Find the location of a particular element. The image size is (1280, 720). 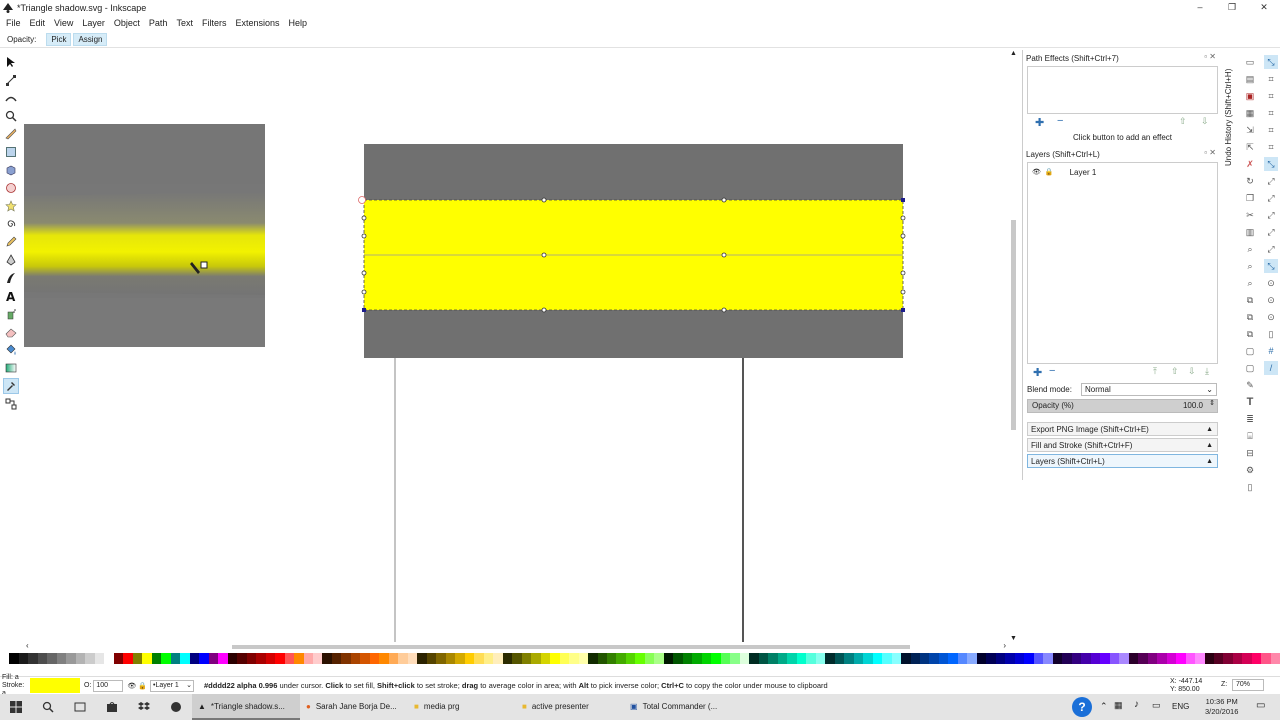

ungroup-icon: ▢ is located at coordinates (1250, 368).